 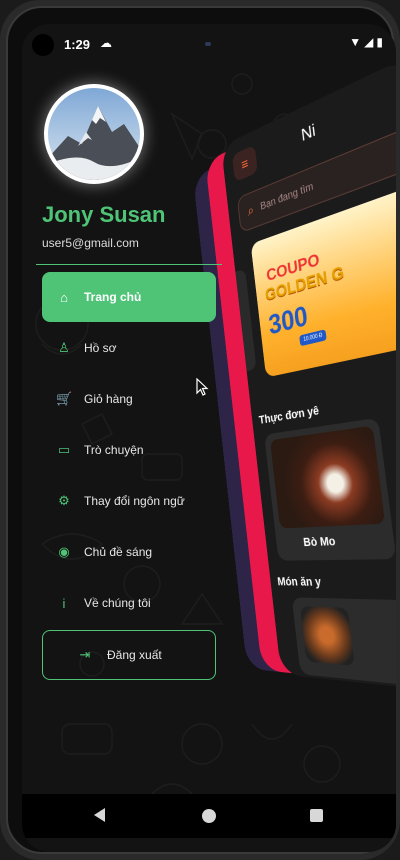 I want to click on chat-icon: ▭, so click(x=64, y=449).